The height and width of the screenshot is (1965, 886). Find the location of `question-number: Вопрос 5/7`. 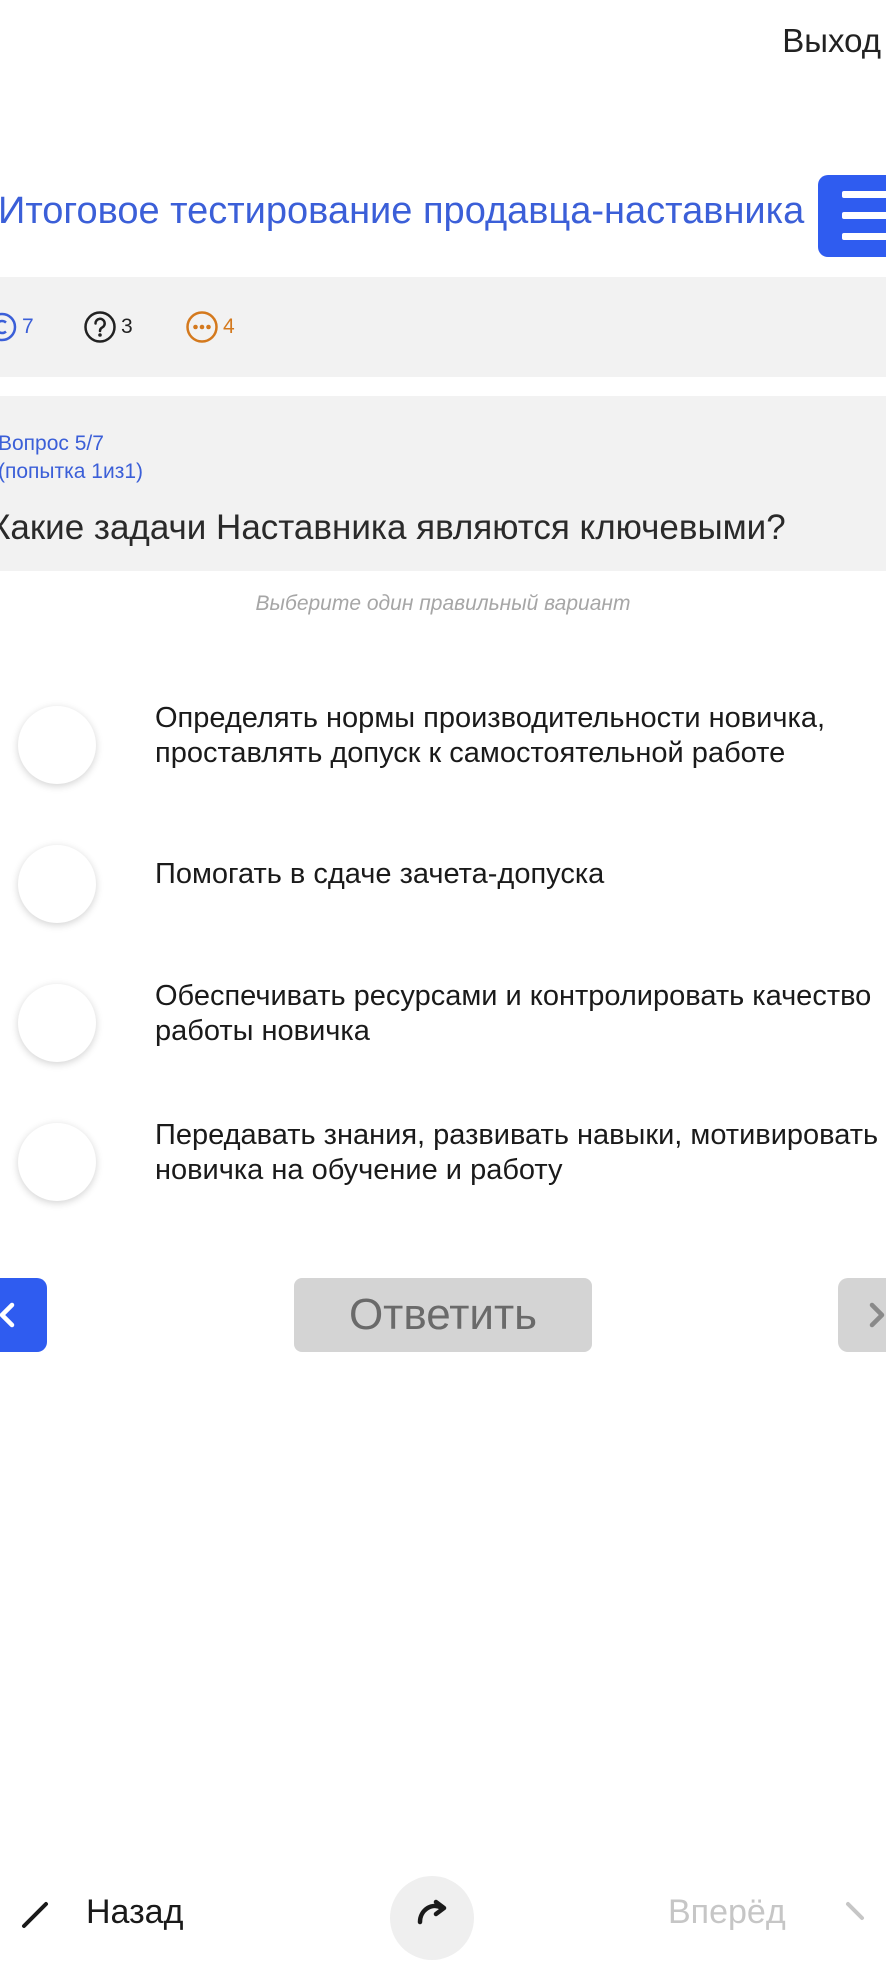

question-number: Вопрос 5/7 is located at coordinates (52, 443).